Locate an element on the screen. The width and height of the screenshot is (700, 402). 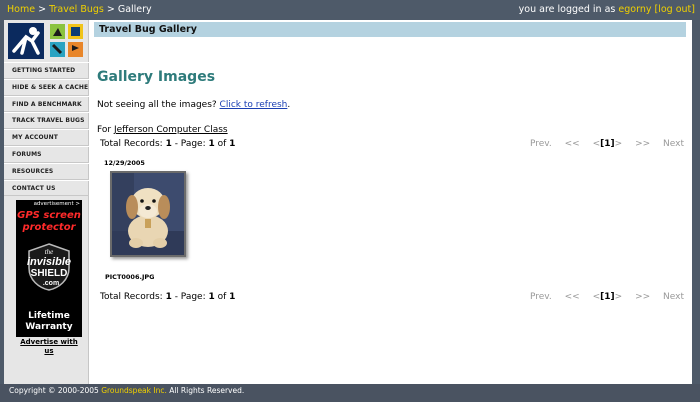
for-label: For is located at coordinates (105, 130).